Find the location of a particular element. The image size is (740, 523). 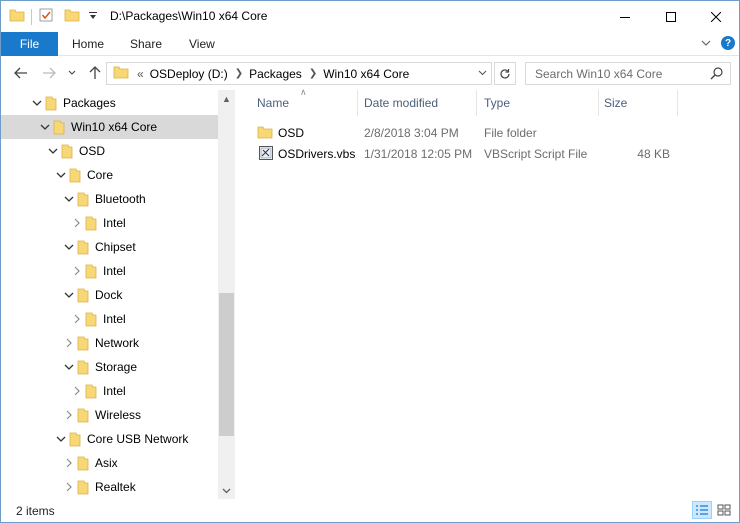

scroll-up-icon: ▲ is located at coordinates (226, 98).